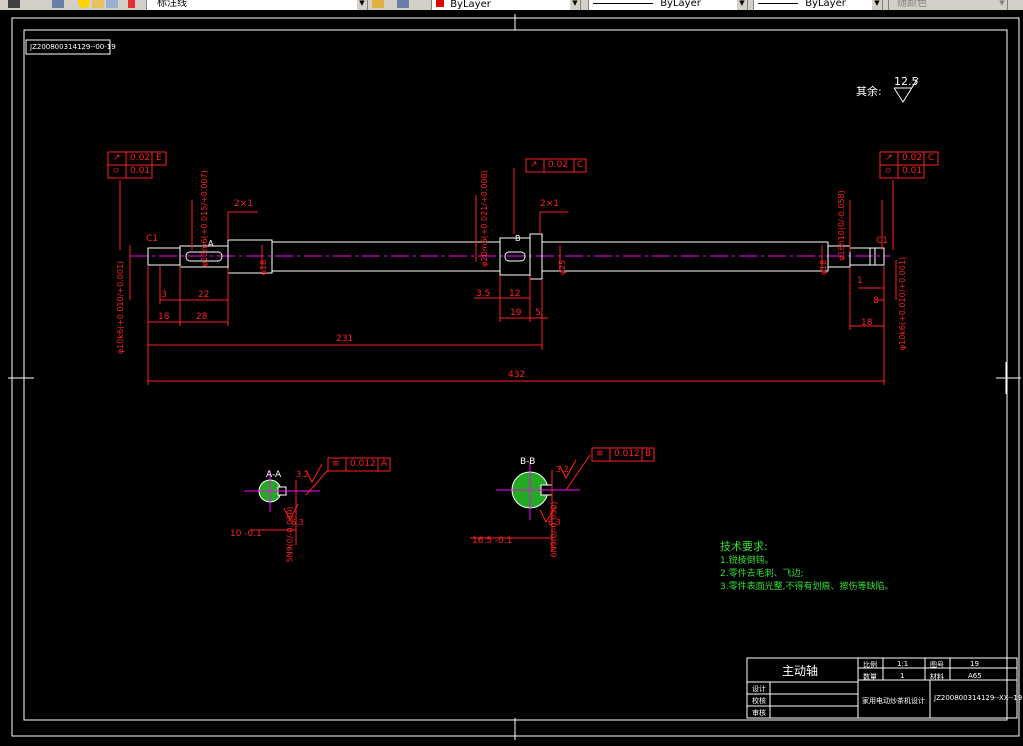  I want to click on sec-b-datum: B, so click(648, 454).